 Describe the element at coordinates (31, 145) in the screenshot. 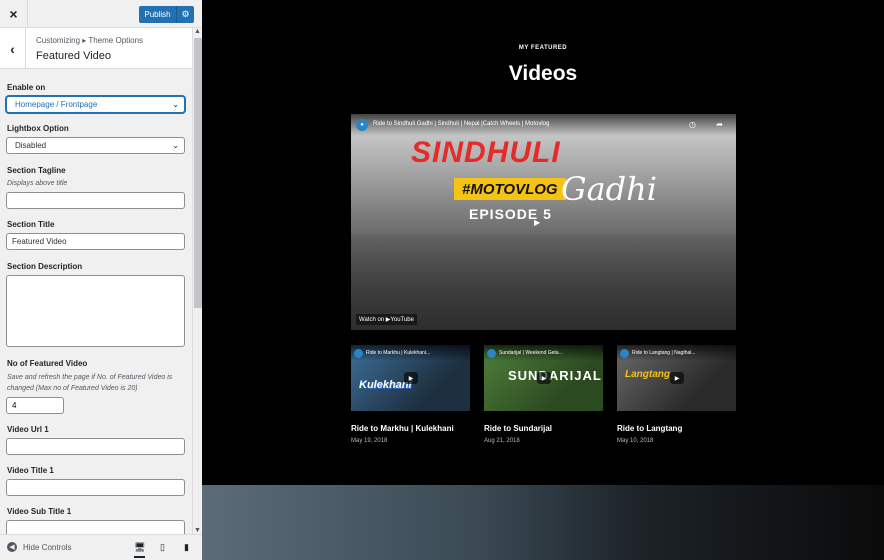

I see `lightbox-value: Disabled` at that location.